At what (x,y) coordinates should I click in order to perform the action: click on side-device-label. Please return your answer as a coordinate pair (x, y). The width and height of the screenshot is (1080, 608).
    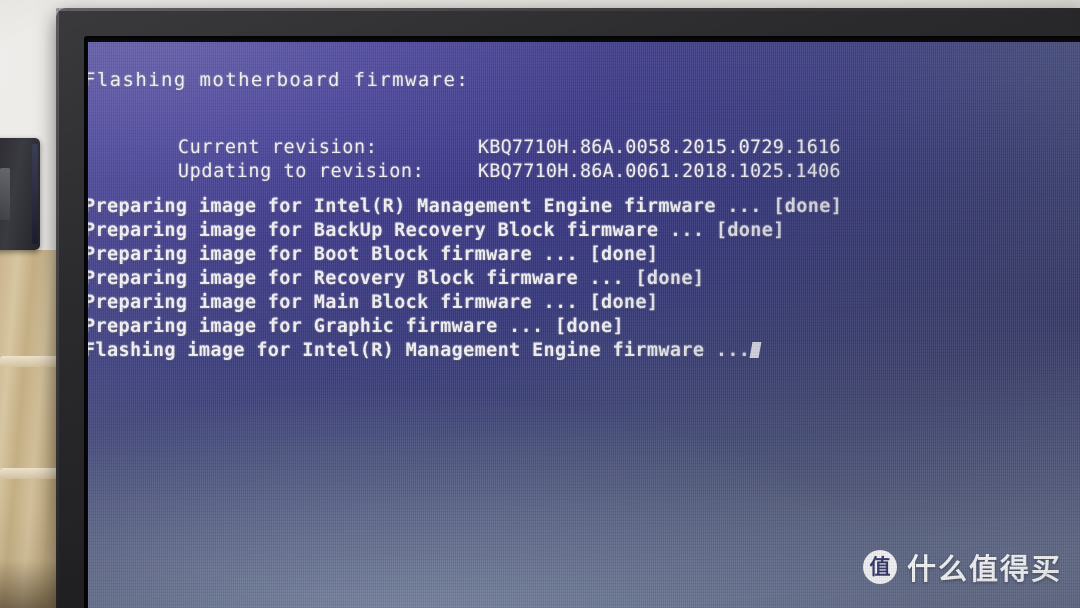
    Looking at the image, I should click on (5, 194).